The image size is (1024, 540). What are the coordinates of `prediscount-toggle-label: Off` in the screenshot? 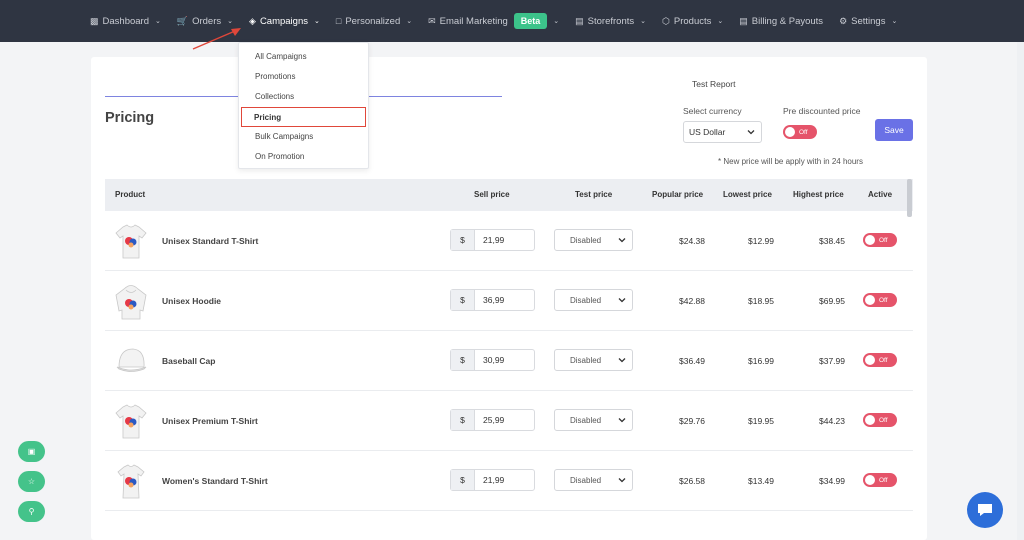 It's located at (803, 132).